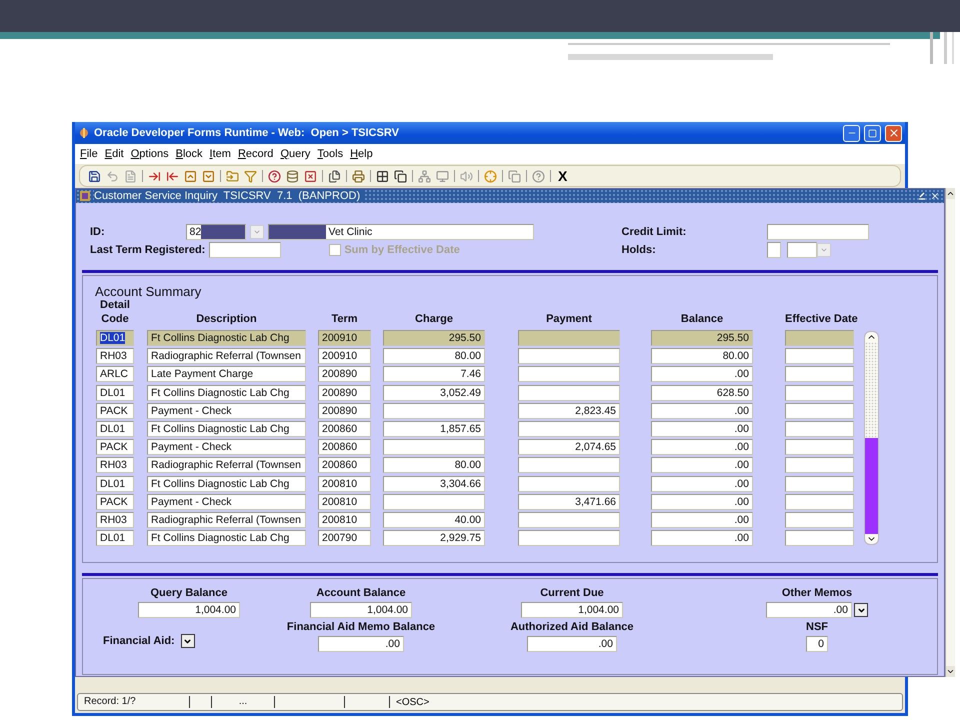 The height and width of the screenshot is (720, 960). What do you see at coordinates (802, 250) in the screenshot?
I see `holds-type-field` at bounding box center [802, 250].